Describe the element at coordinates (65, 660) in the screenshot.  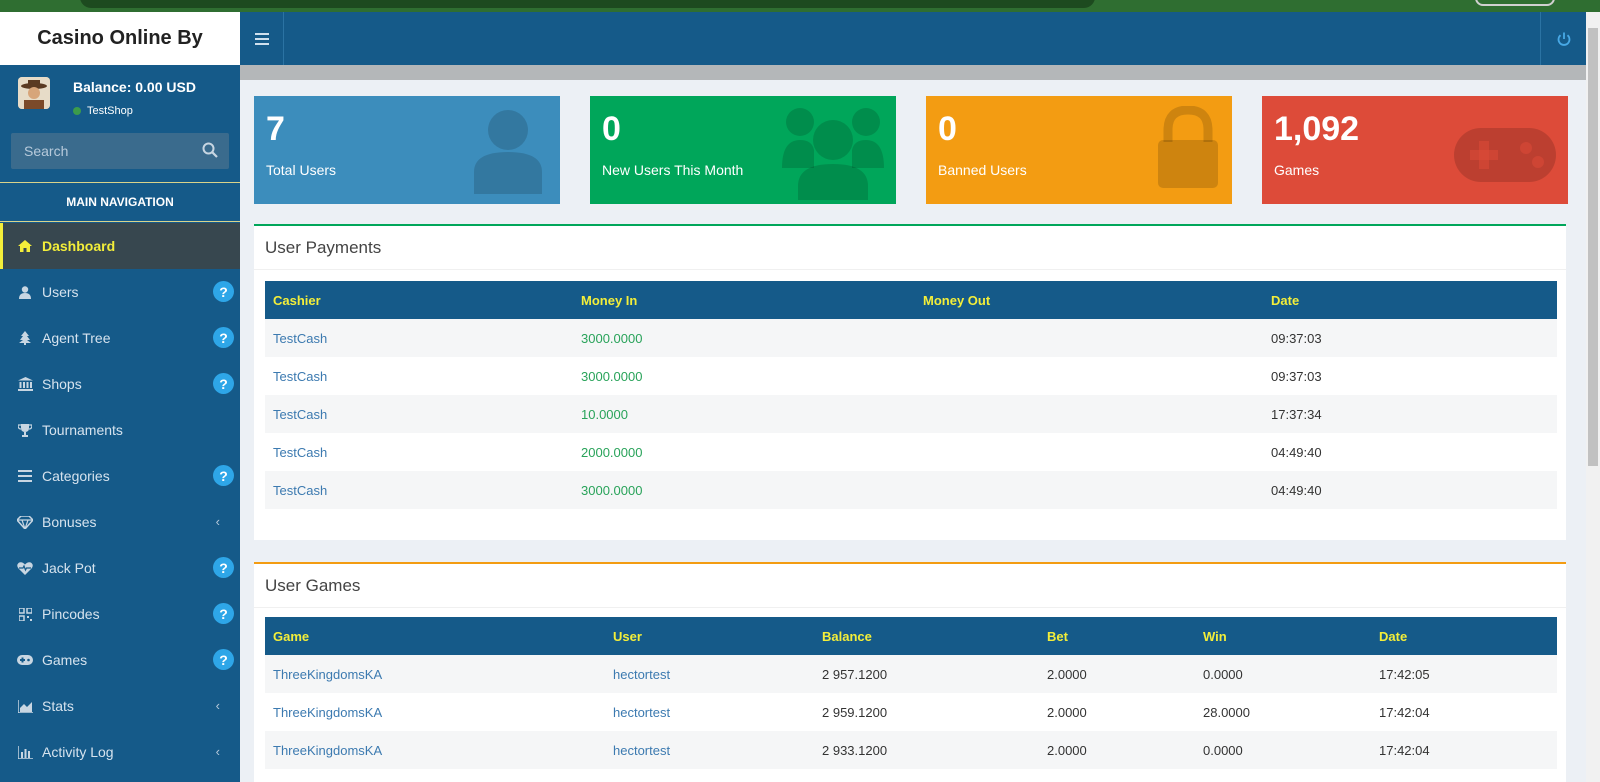
I see `sidebar-item-label: Games` at that location.